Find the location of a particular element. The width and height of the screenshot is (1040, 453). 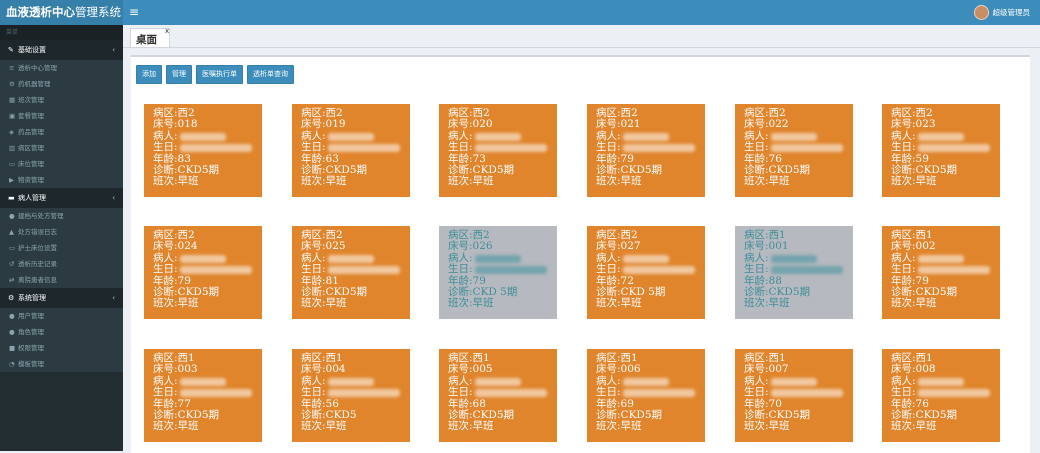

sidebar-item: ≡ 透析中心管理 is located at coordinates (61, 68).